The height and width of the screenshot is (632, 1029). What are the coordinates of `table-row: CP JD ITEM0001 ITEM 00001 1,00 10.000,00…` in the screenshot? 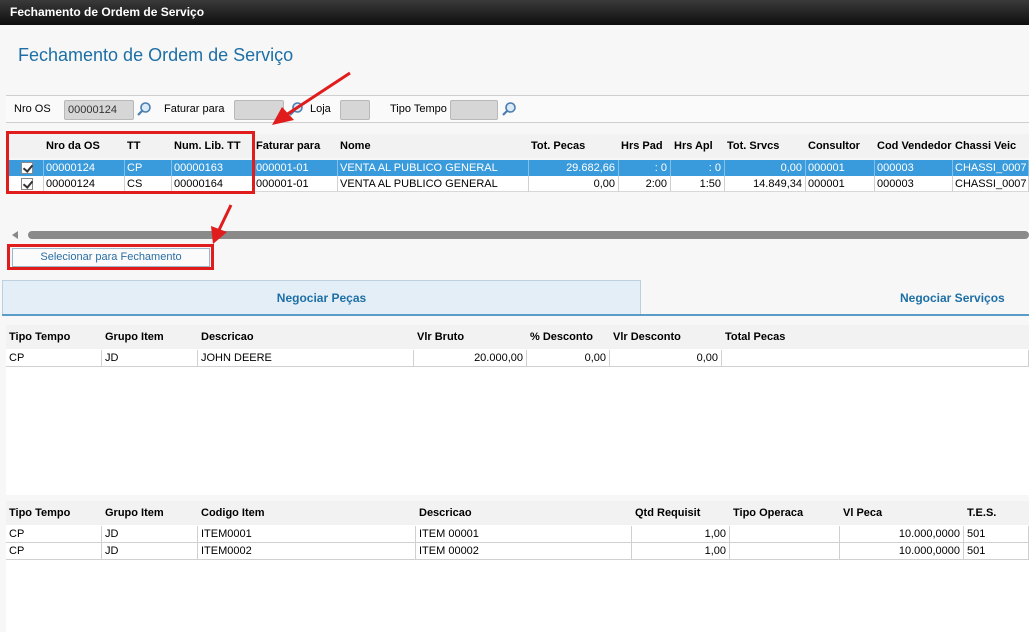 It's located at (517, 534).